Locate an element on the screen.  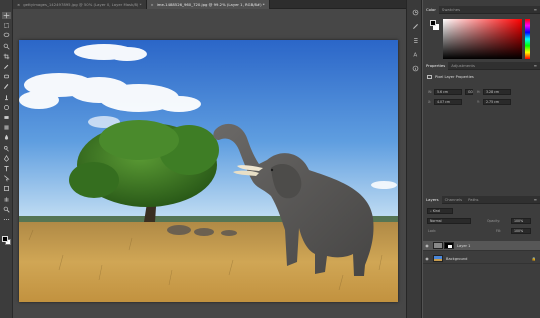
properties-subtitle-row: Pixel Layer Properties is located at coordinates (450, 76).